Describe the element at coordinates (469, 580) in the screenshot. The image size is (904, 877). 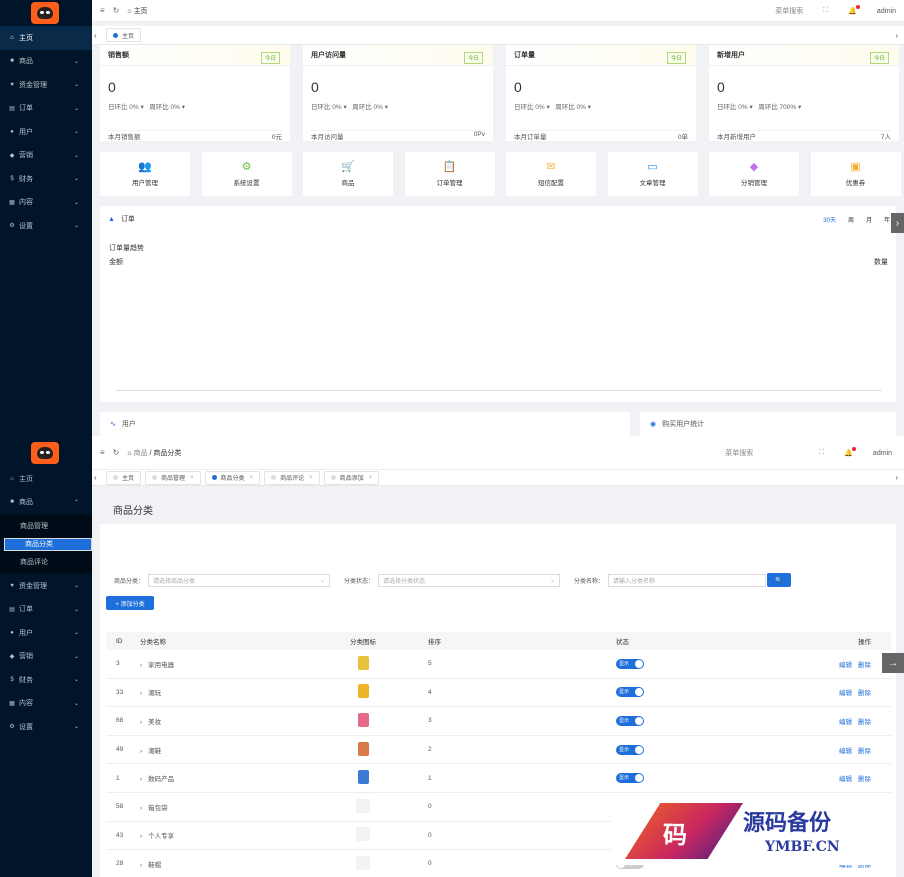
I see `status-select: 请选择分类状态 ⌄` at that location.